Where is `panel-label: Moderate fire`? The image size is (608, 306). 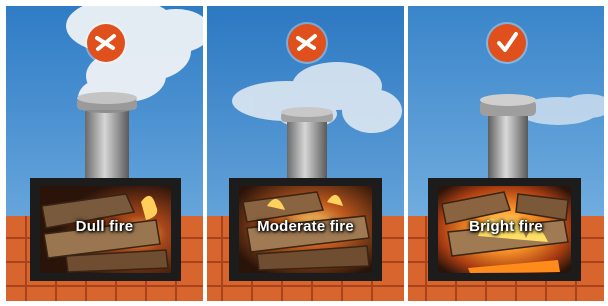
panel-label: Moderate fire is located at coordinates (305, 226).